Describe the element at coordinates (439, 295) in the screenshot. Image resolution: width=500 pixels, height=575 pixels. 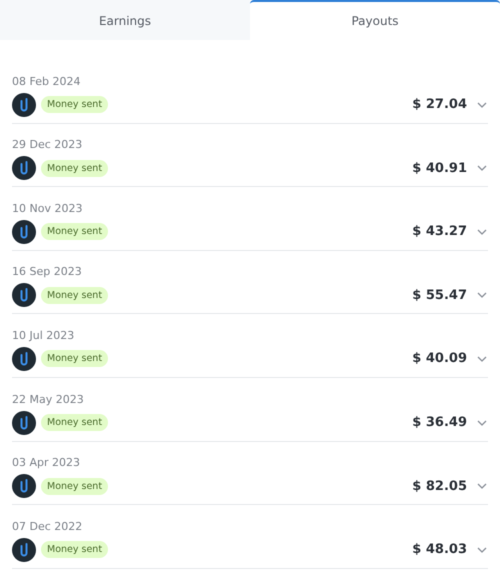
I see `payout-amount: $ 55.47` at that location.